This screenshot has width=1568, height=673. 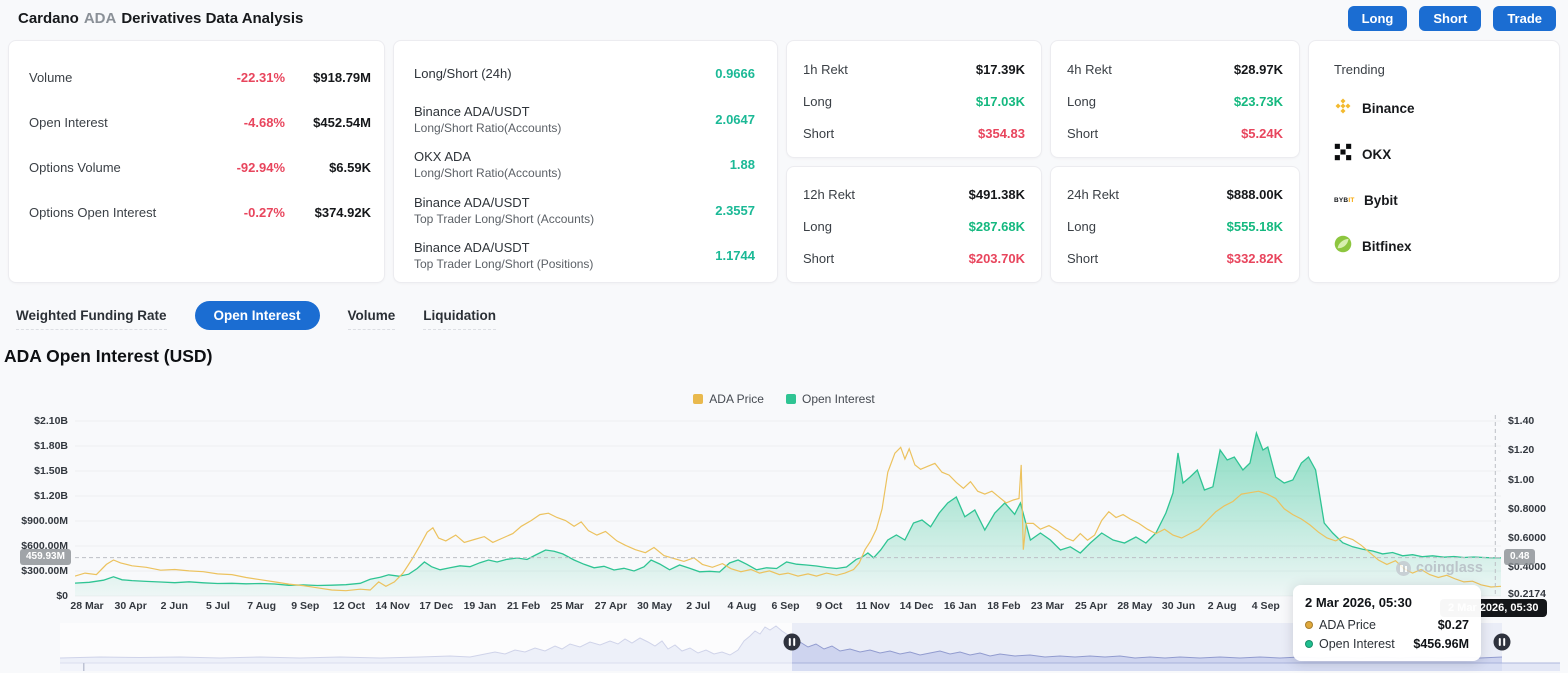 I want to click on y-axis-left-label: $1.80B, so click(x=51, y=446).